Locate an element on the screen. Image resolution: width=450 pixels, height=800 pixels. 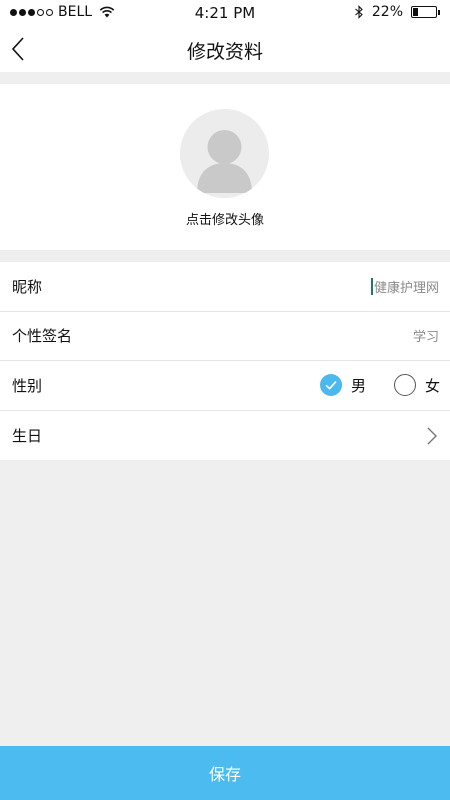
birthday-label: 生日 is located at coordinates (27, 435).